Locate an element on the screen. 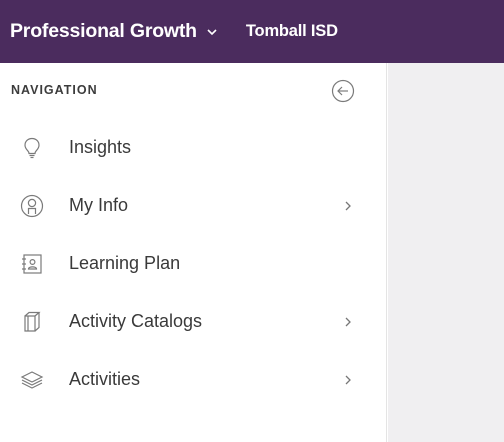 This screenshot has height=442, width=504. district-label: Tomball ISD is located at coordinates (292, 31).